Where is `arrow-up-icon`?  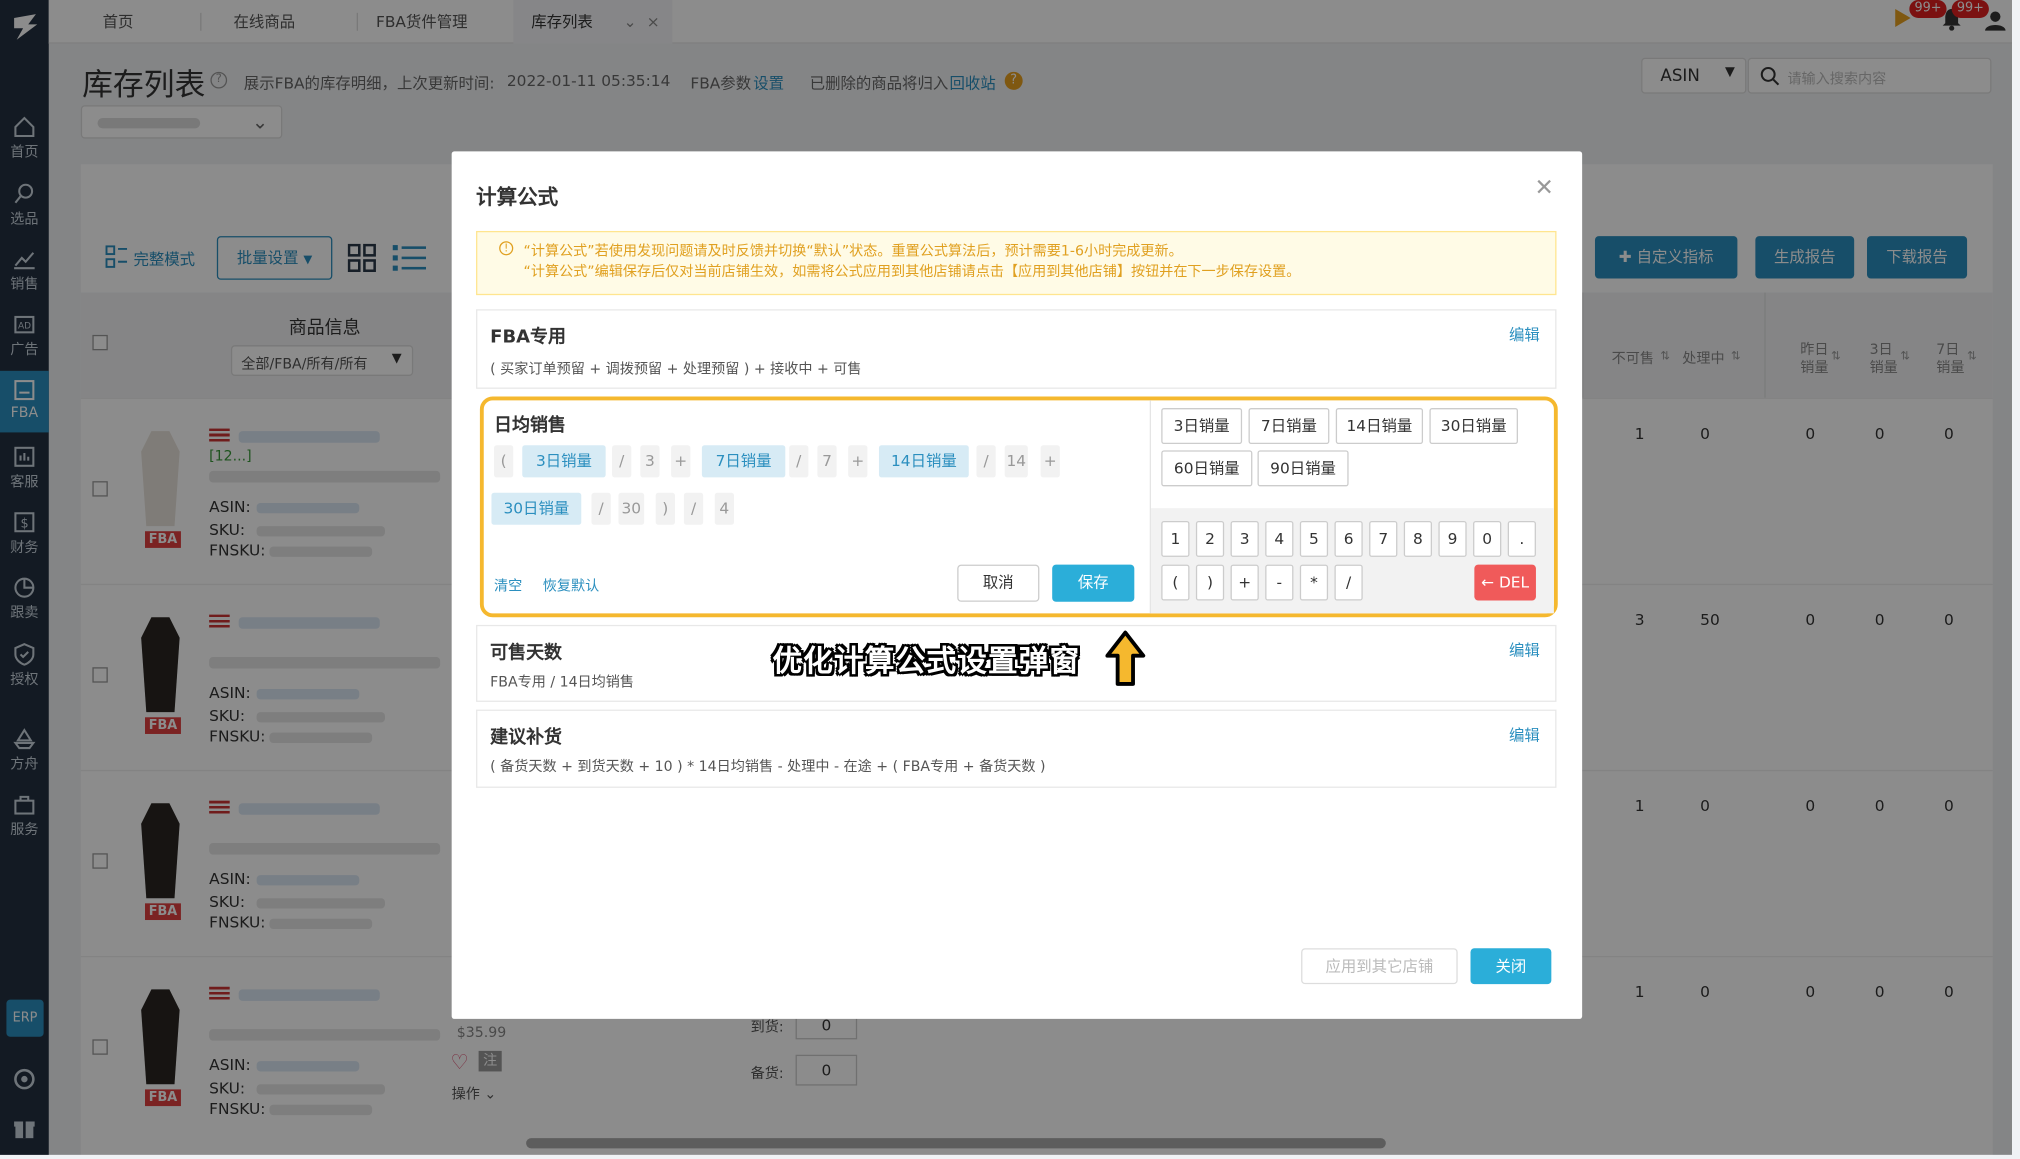
arrow-up-icon is located at coordinates (1126, 661).